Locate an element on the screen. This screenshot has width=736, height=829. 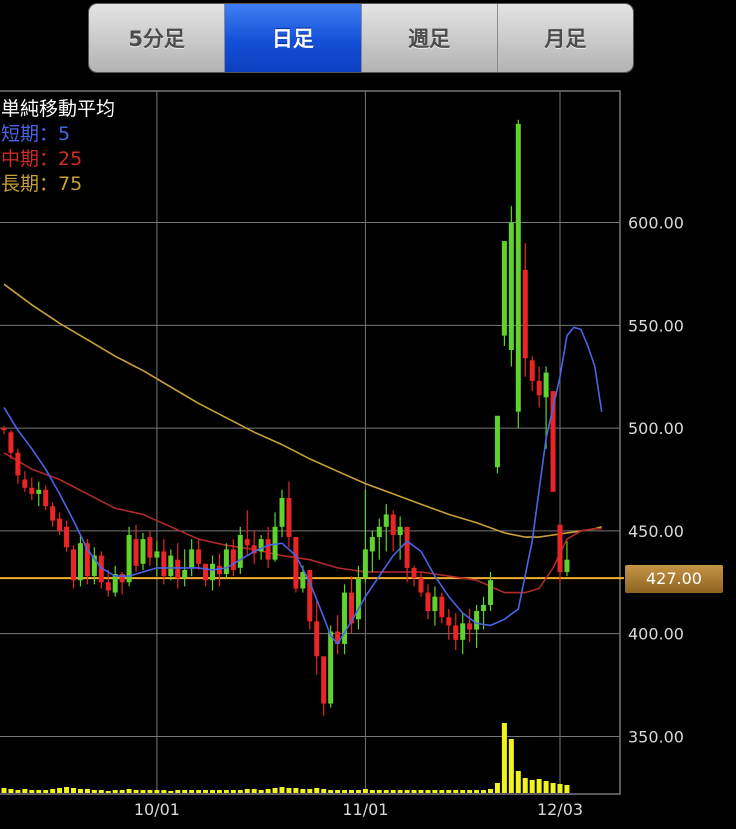
current-price-tag: 427.00 is located at coordinates (674, 579).